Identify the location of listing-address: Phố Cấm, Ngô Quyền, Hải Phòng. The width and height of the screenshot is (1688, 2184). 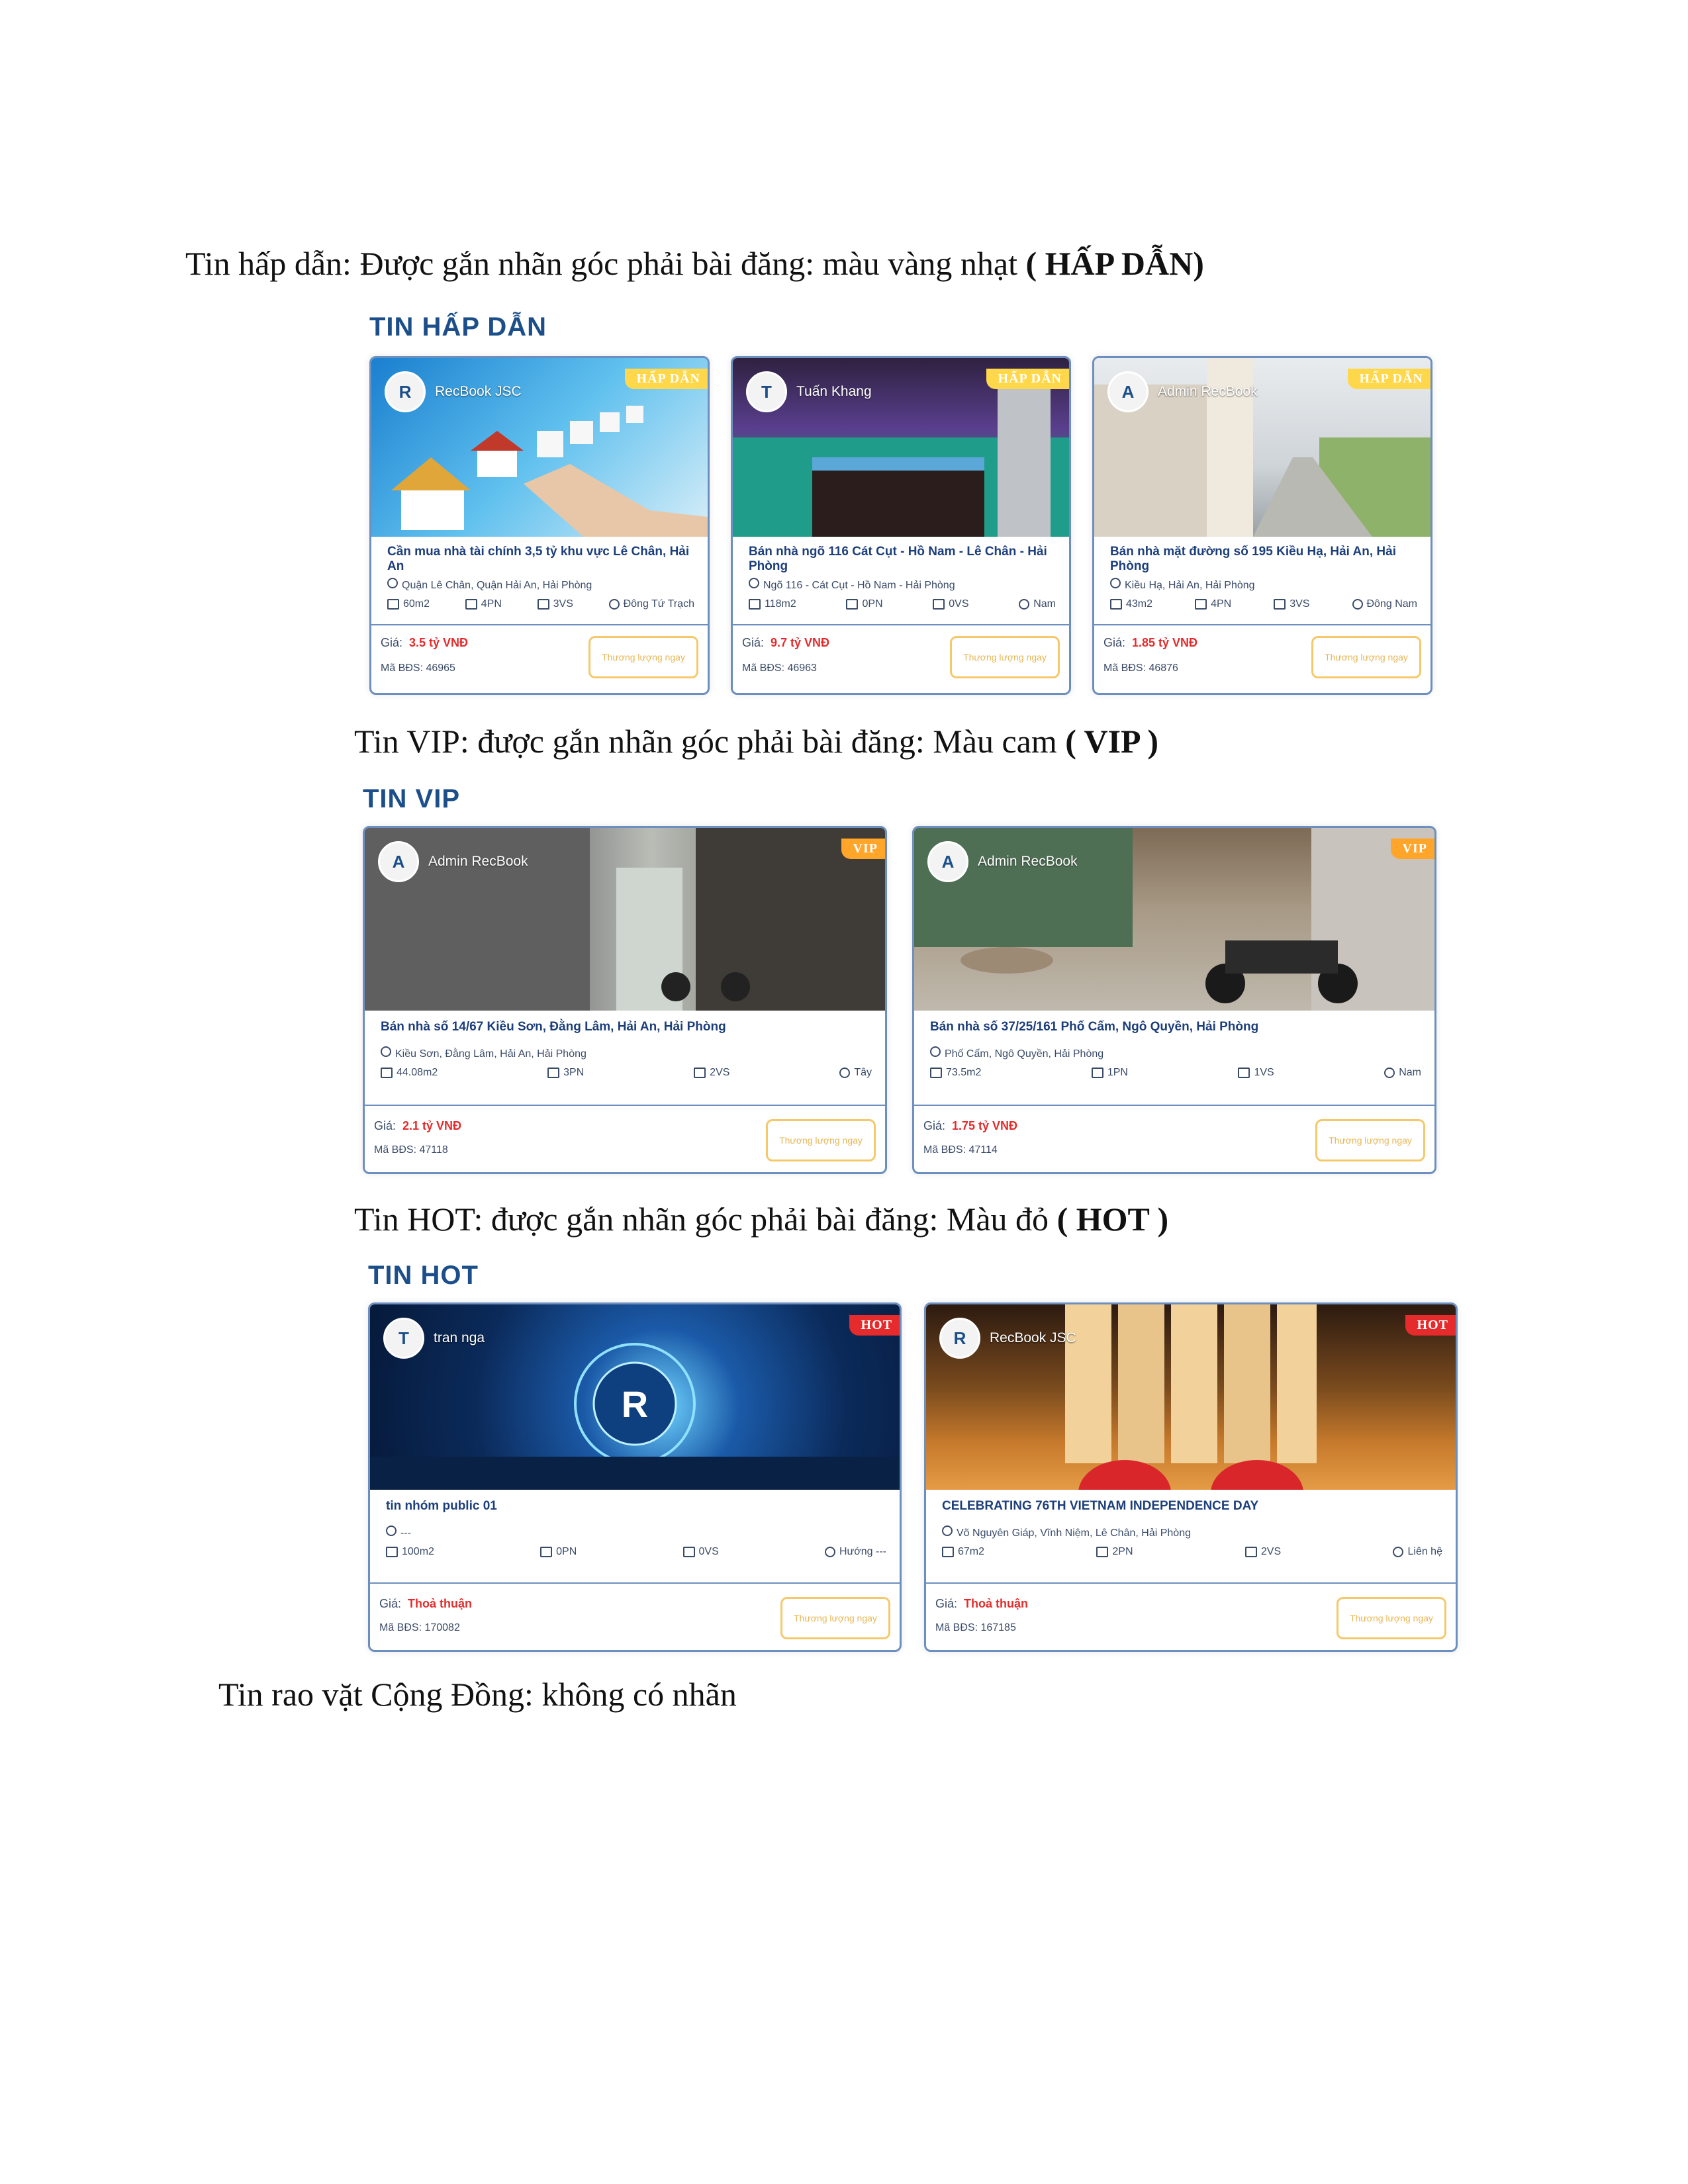
(1175, 1053).